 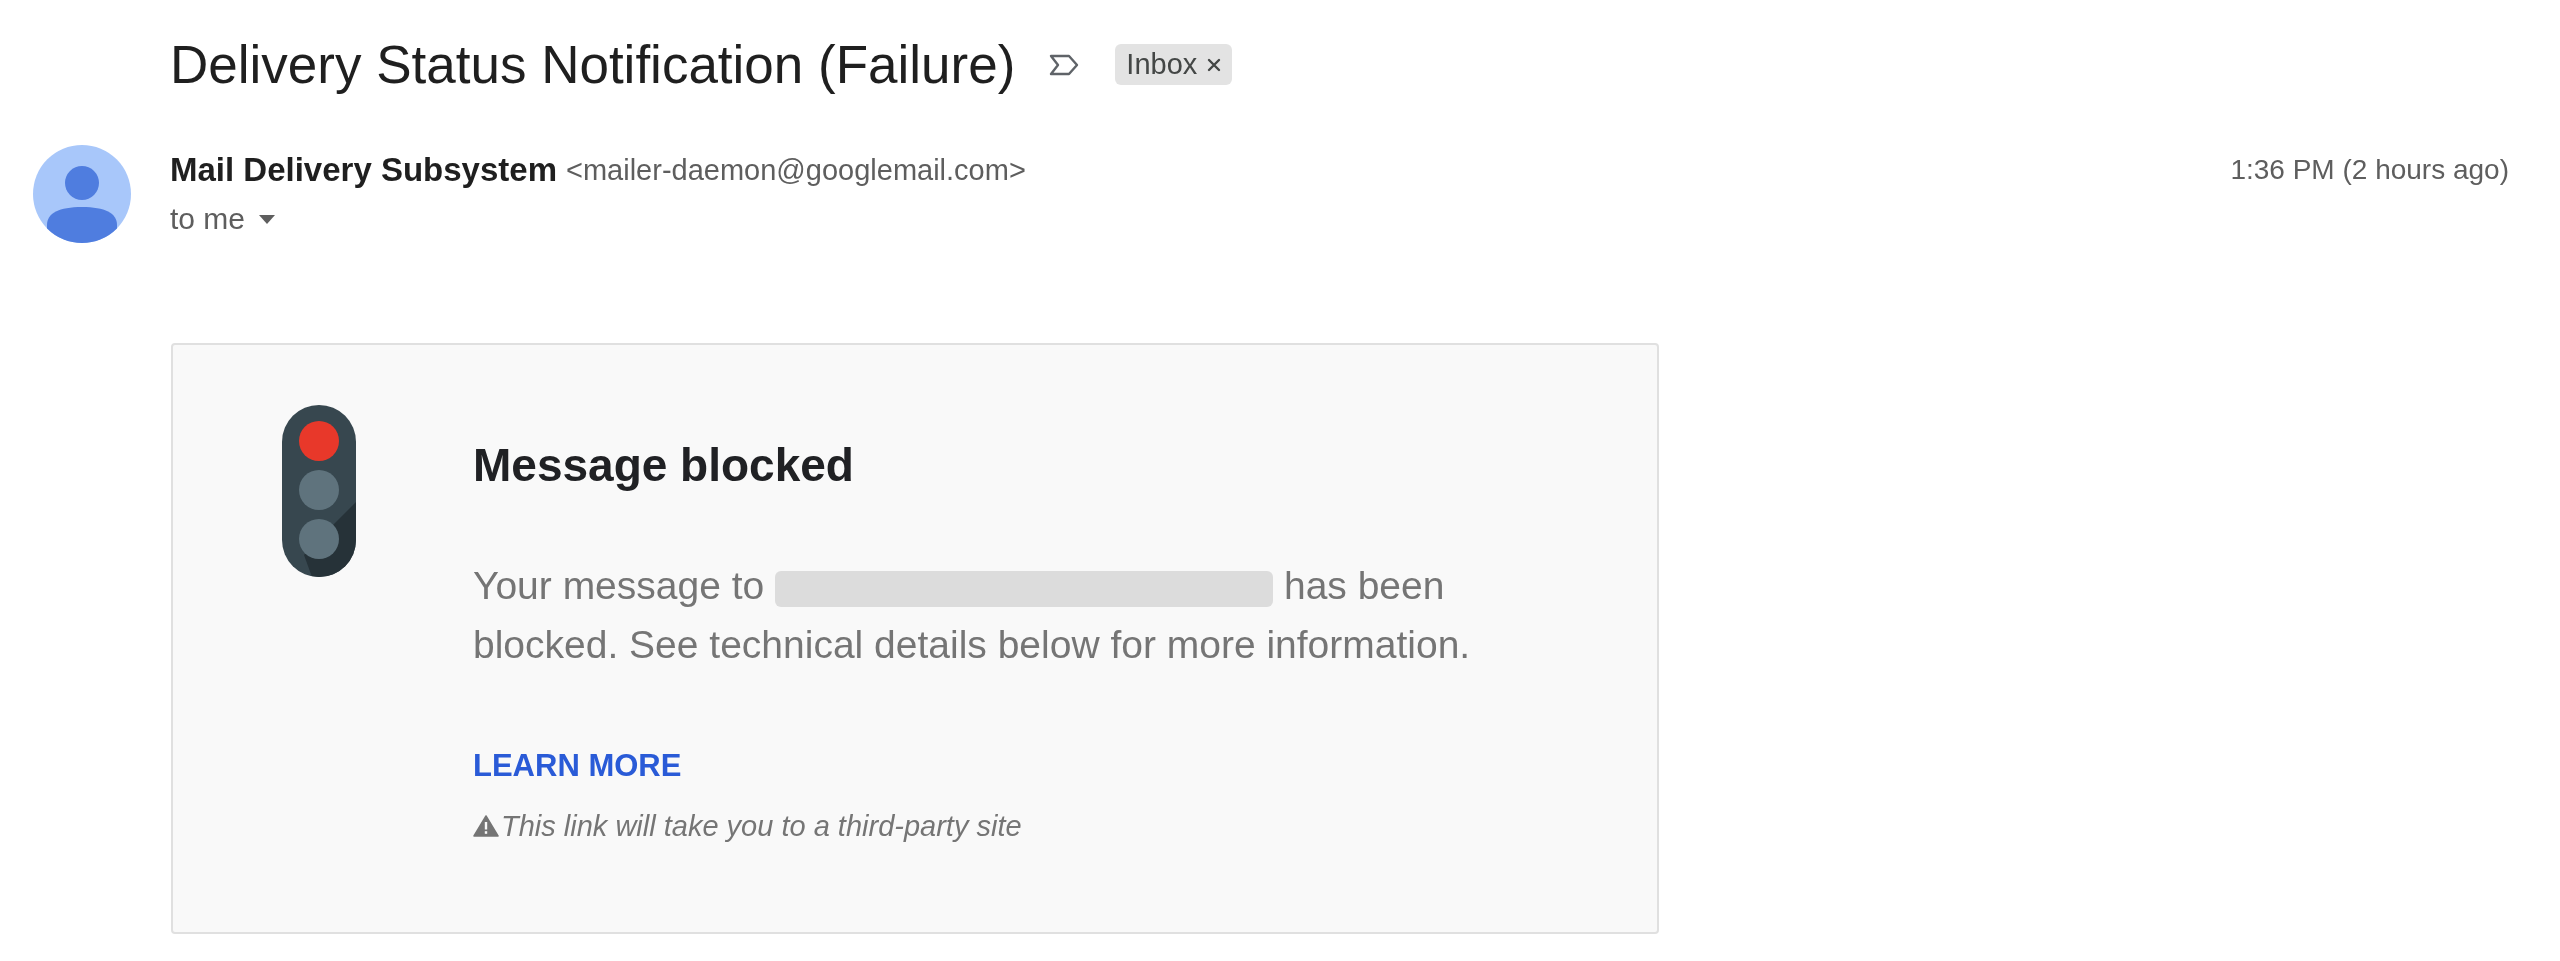 I want to click on warning-icon, so click(x=486, y=826).